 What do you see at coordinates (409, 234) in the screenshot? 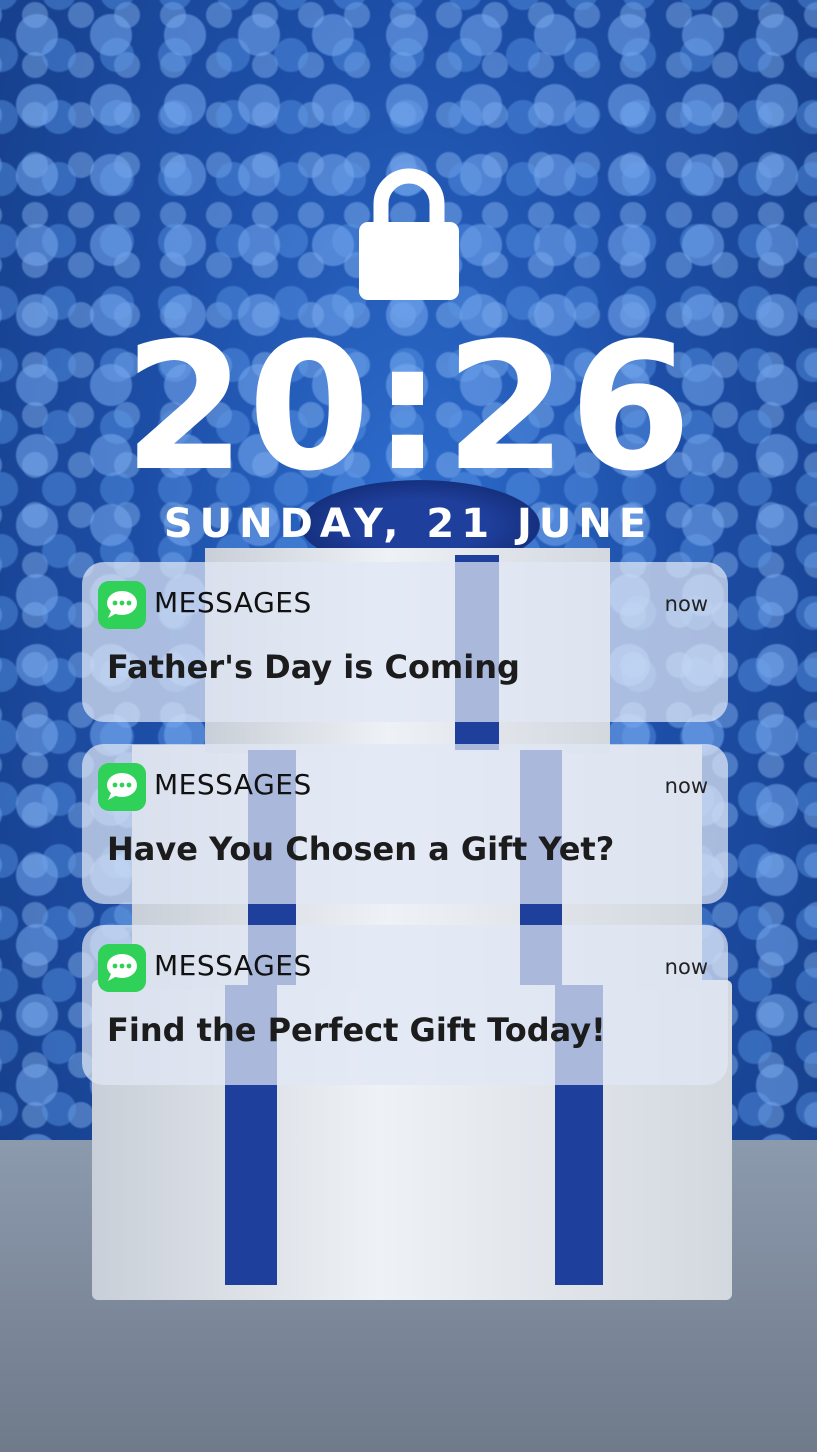
I see `padlock-icon` at bounding box center [409, 234].